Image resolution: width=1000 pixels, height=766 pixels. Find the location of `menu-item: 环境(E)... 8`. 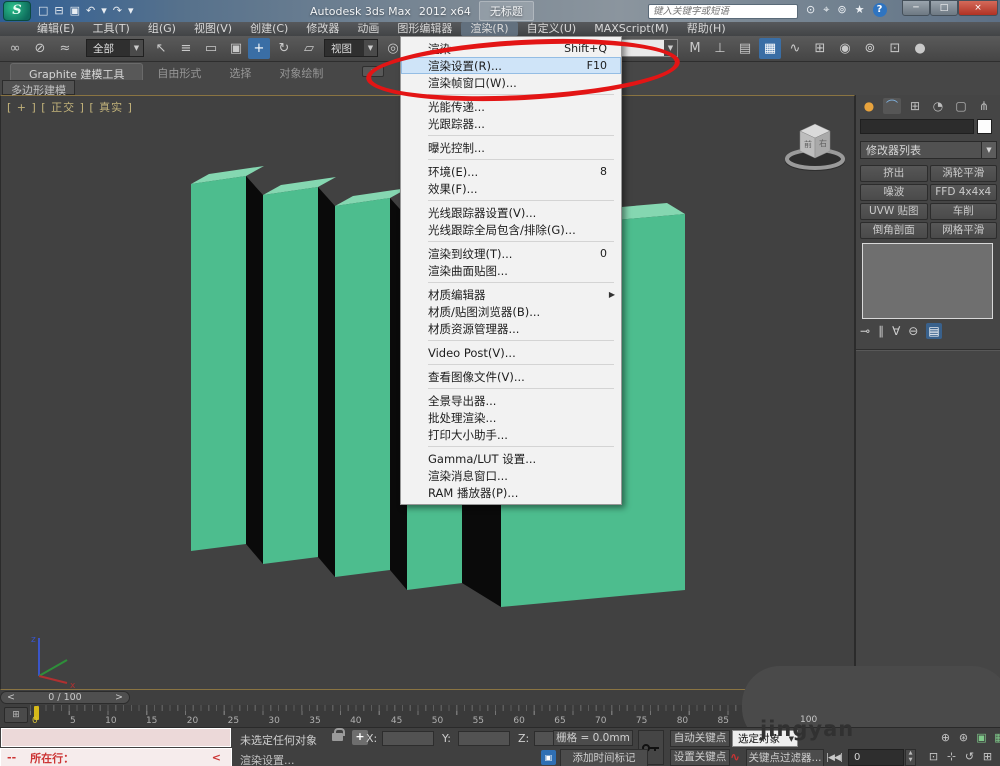

menu-item: 环境(E)... 8 is located at coordinates (511, 171).